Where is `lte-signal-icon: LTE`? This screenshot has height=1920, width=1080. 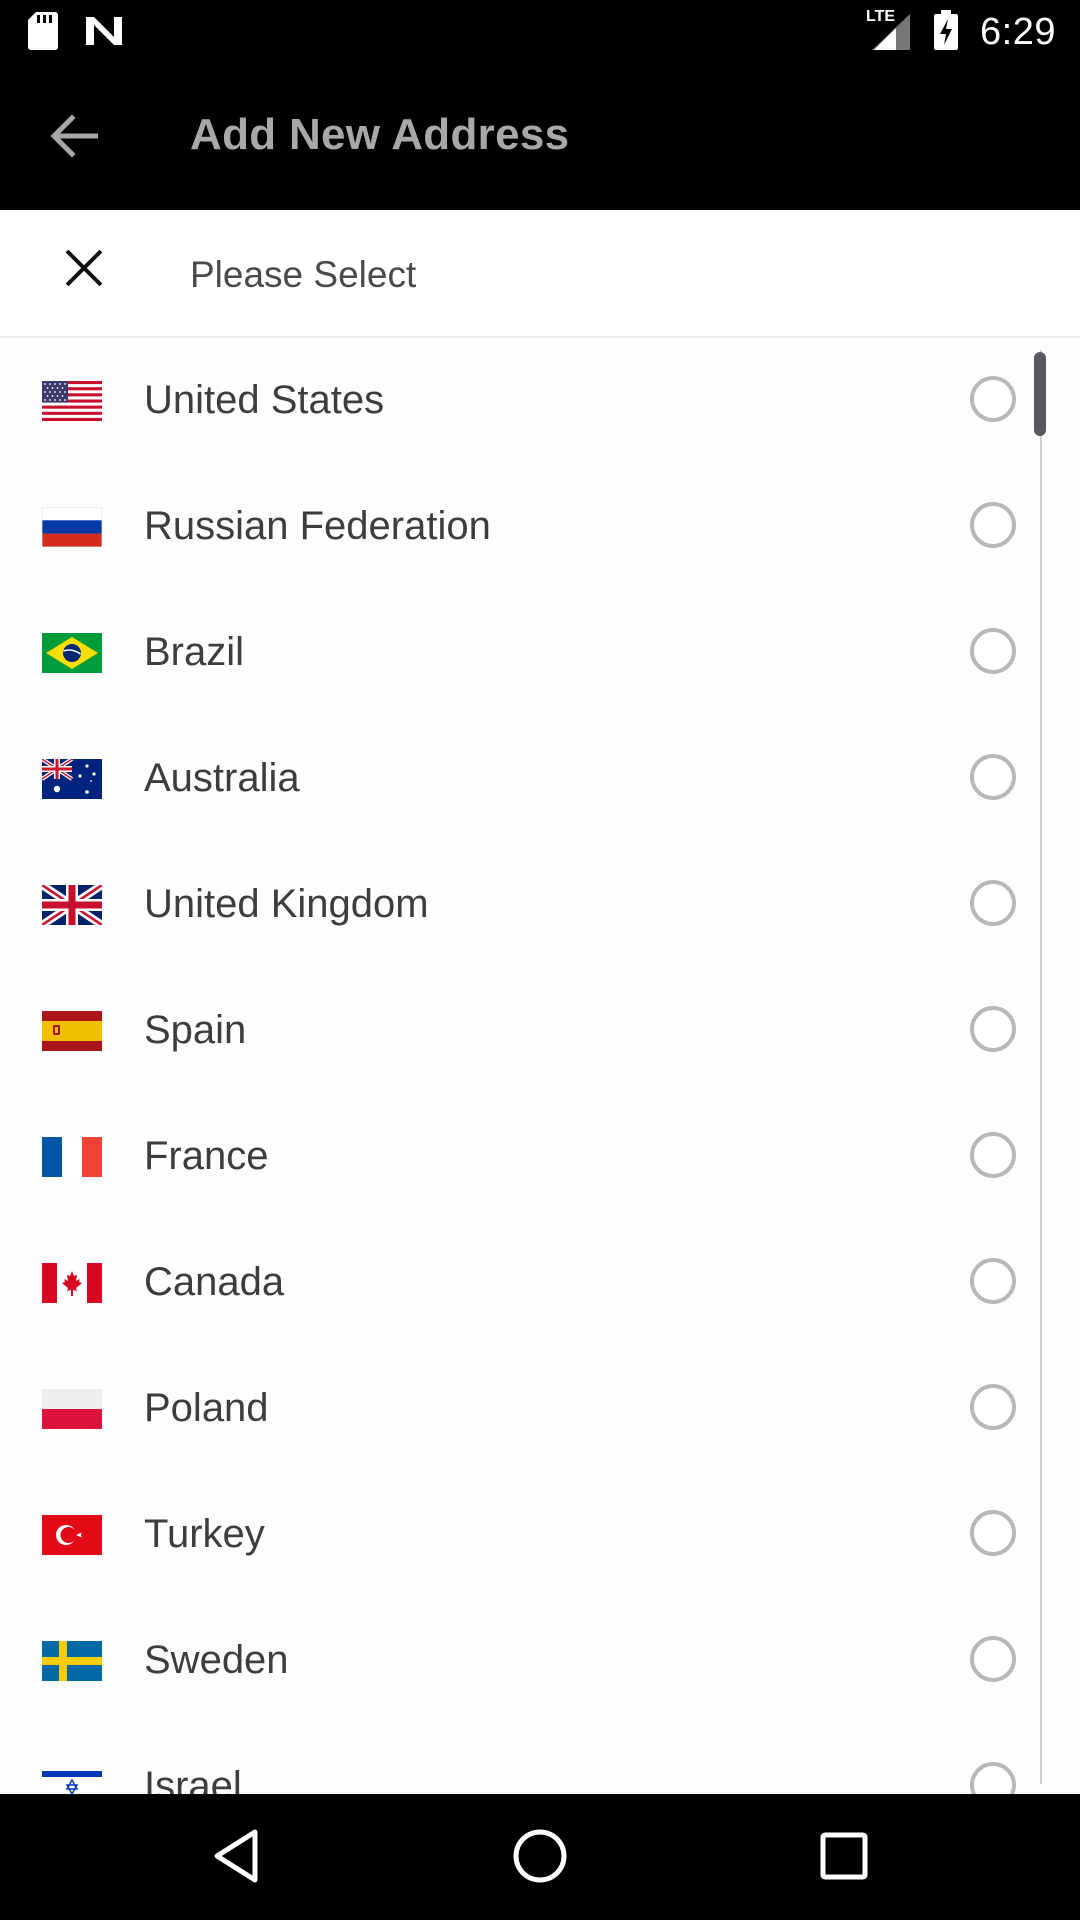
lte-signal-icon: LTE is located at coordinates (889, 30).